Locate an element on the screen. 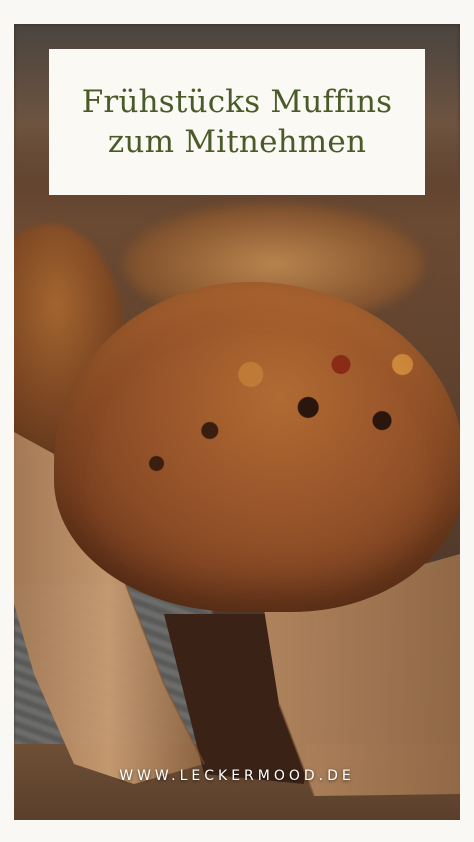 The width and height of the screenshot is (474, 842). title-line-1: Frühstücks Muffins is located at coordinates (237, 102).